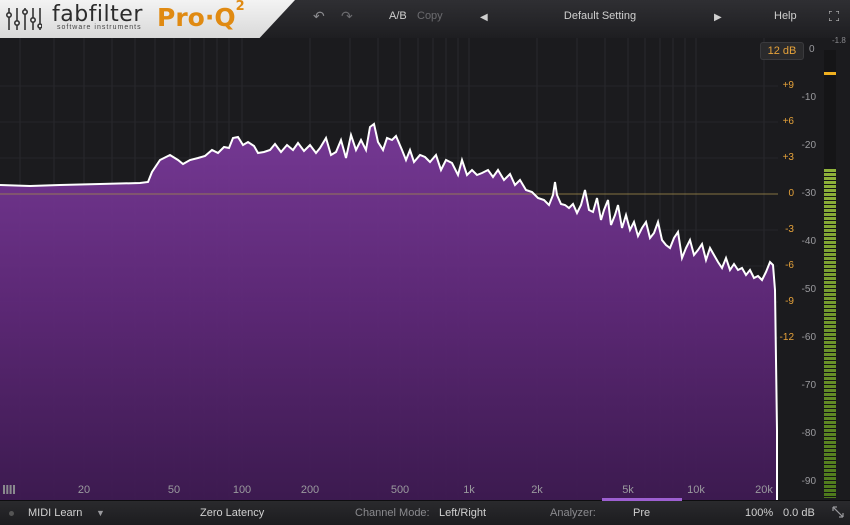 The image size is (850, 525). What do you see at coordinates (808, 193) in the screenshot?
I see `analyzer-scale-label: -30` at bounding box center [808, 193].